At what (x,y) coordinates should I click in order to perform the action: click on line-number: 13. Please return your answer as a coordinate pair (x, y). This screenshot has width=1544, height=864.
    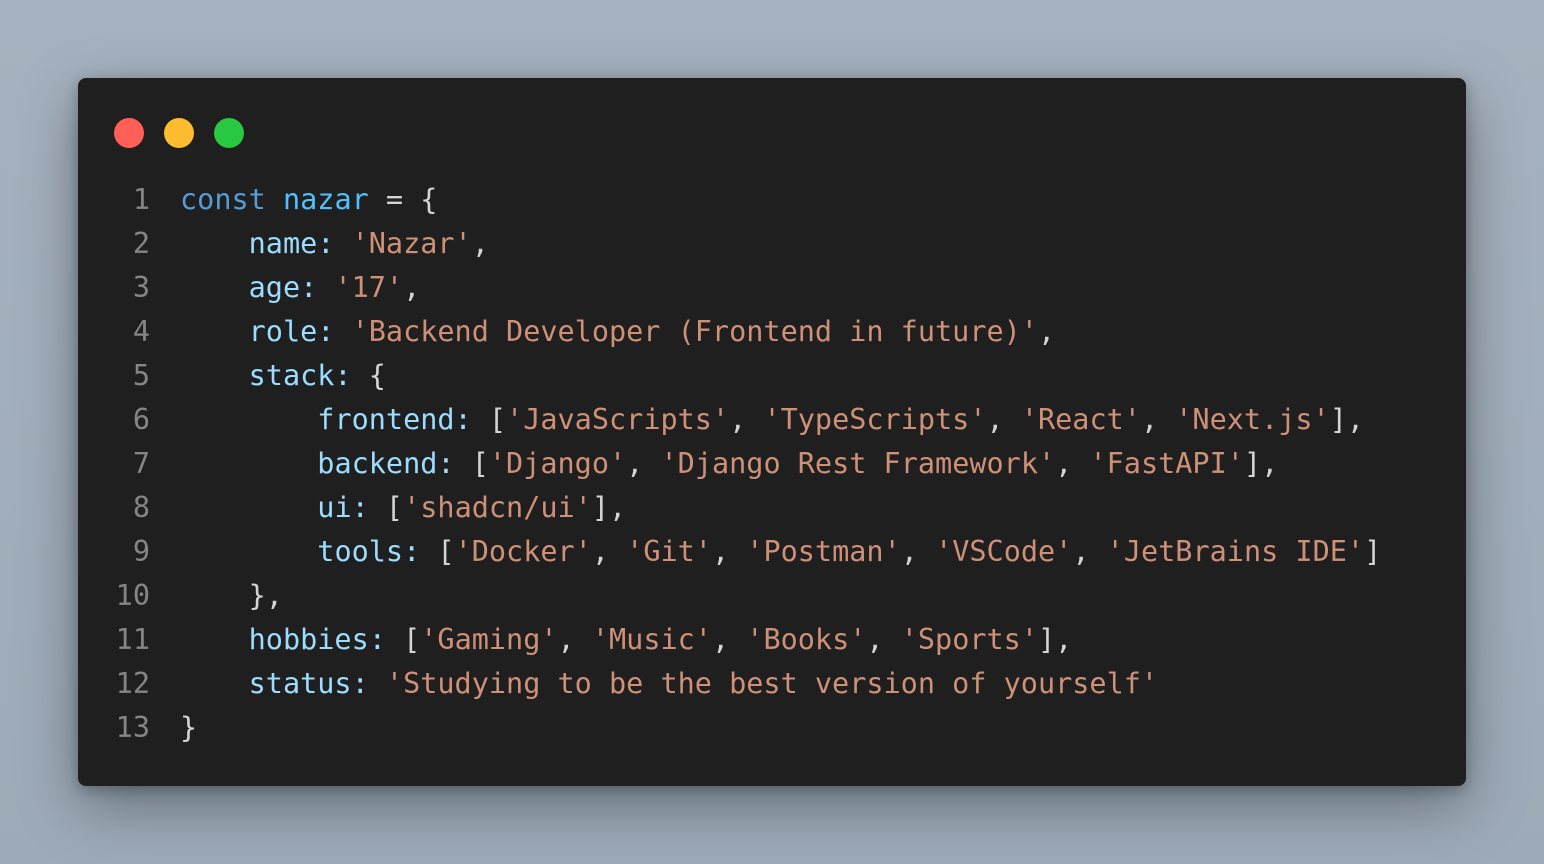
    Looking at the image, I should click on (132, 727).